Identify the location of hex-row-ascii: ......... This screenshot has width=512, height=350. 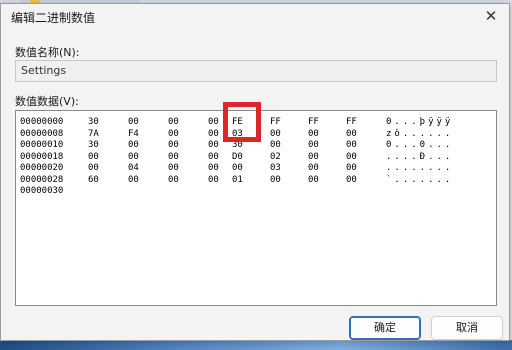
(420, 168).